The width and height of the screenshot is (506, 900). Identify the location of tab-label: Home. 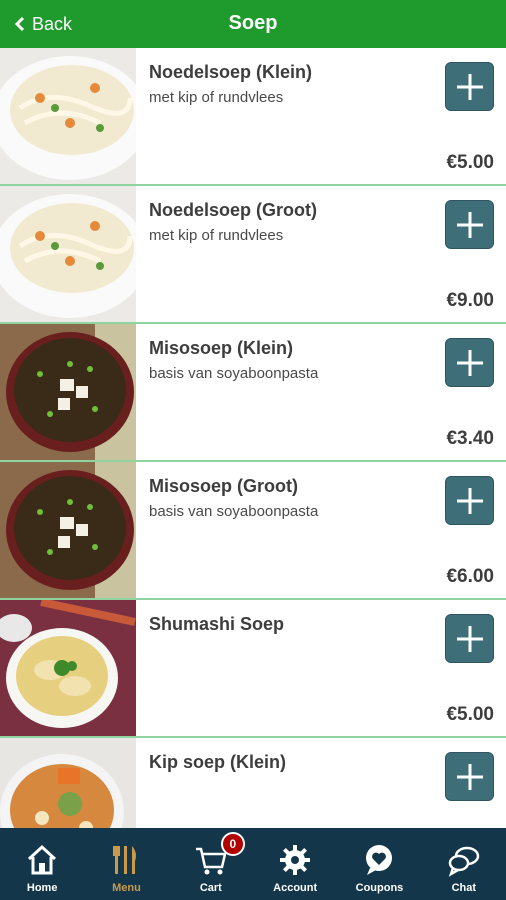
(42, 888).